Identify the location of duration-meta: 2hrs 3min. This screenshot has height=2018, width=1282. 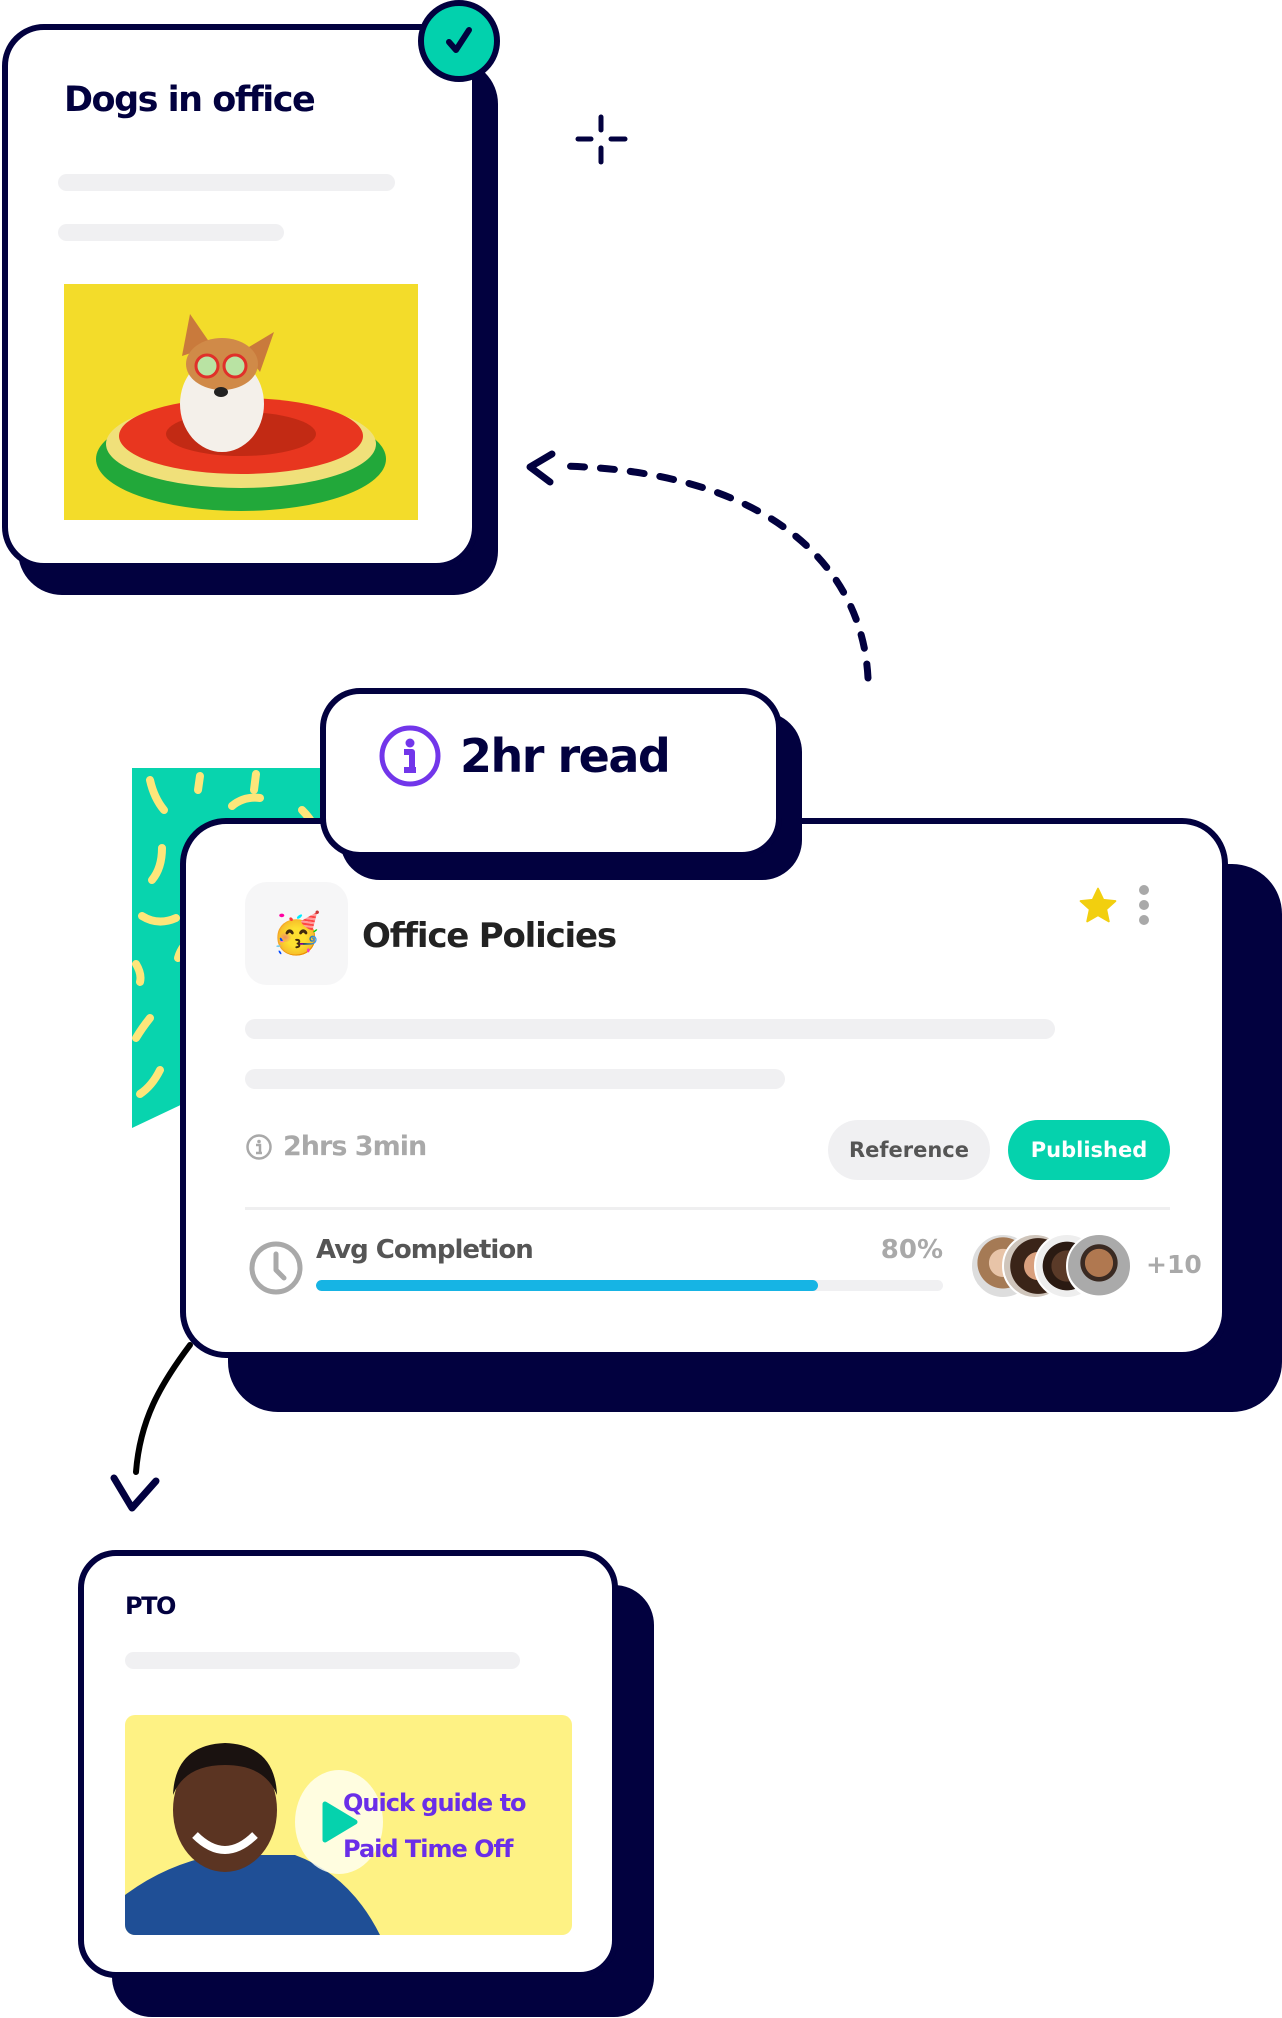
(336, 1146).